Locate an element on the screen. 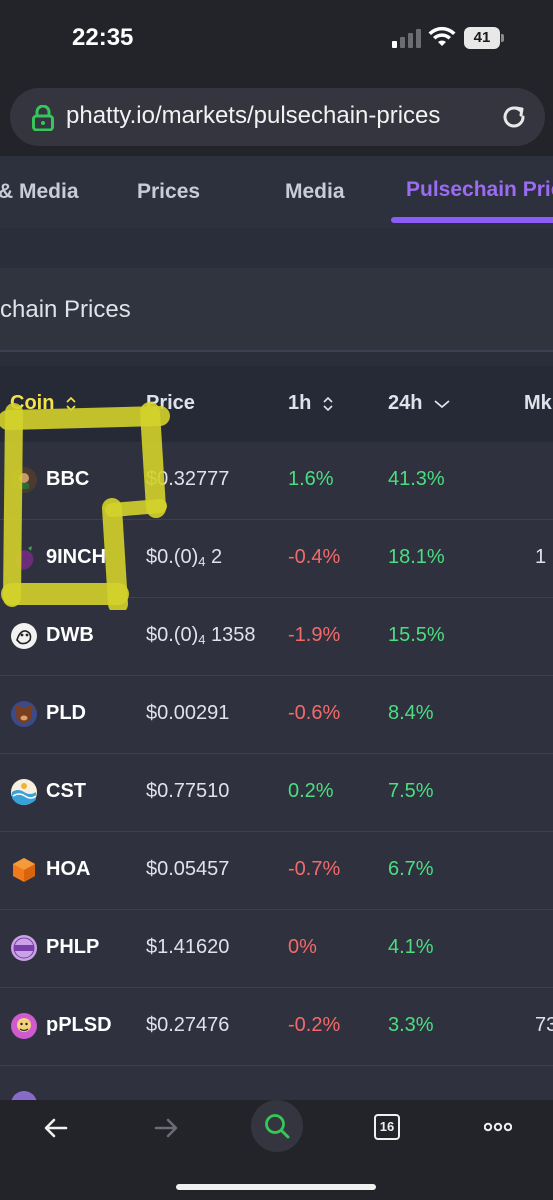 The height and width of the screenshot is (1200, 553). phlp-coin-icon is located at coordinates (24, 948).